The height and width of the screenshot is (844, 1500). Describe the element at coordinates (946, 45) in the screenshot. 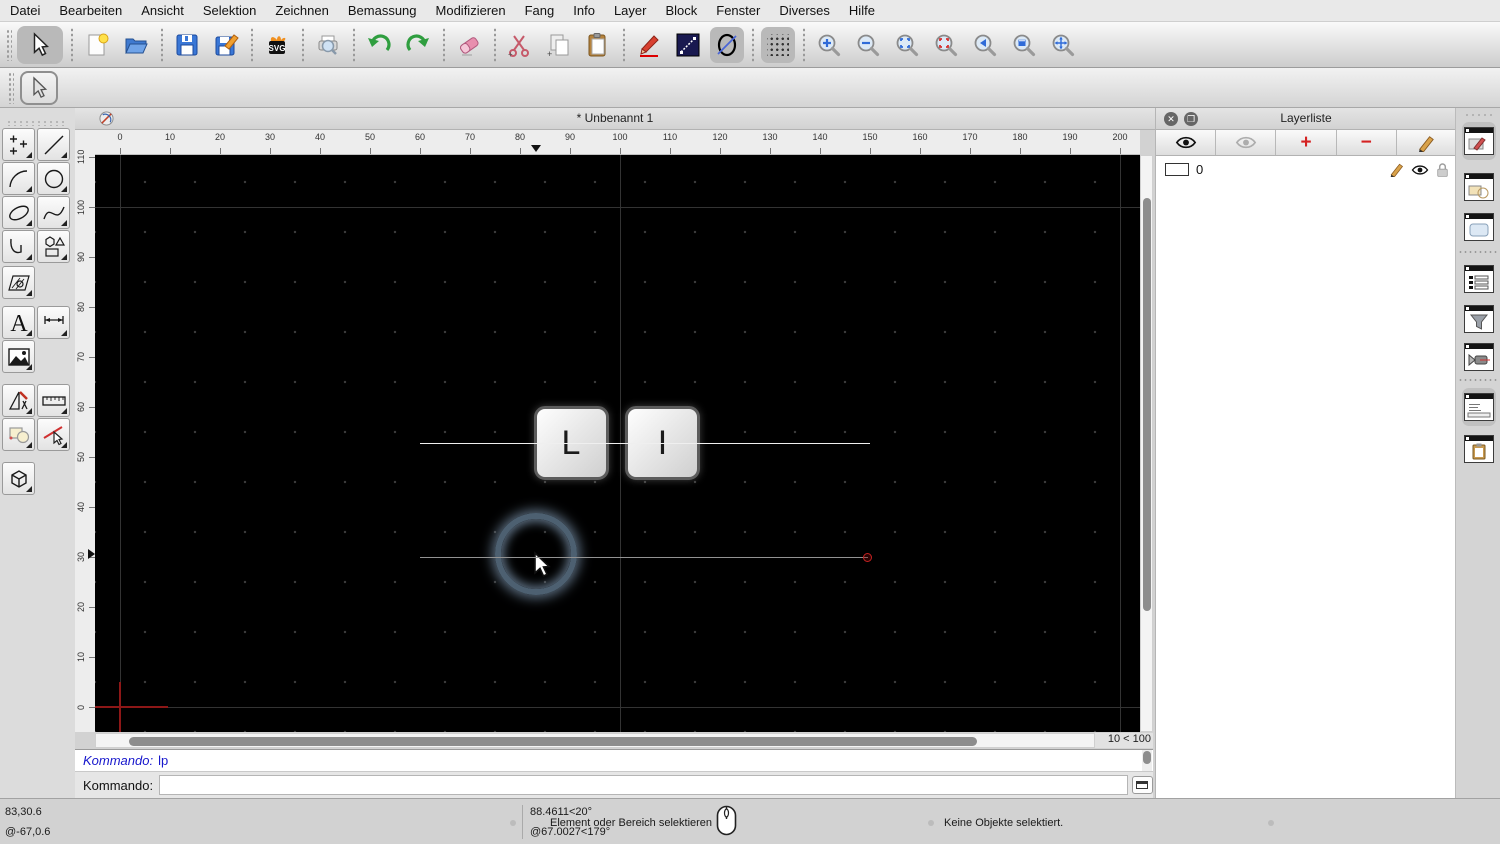

I see `zoom-selection-button` at that location.